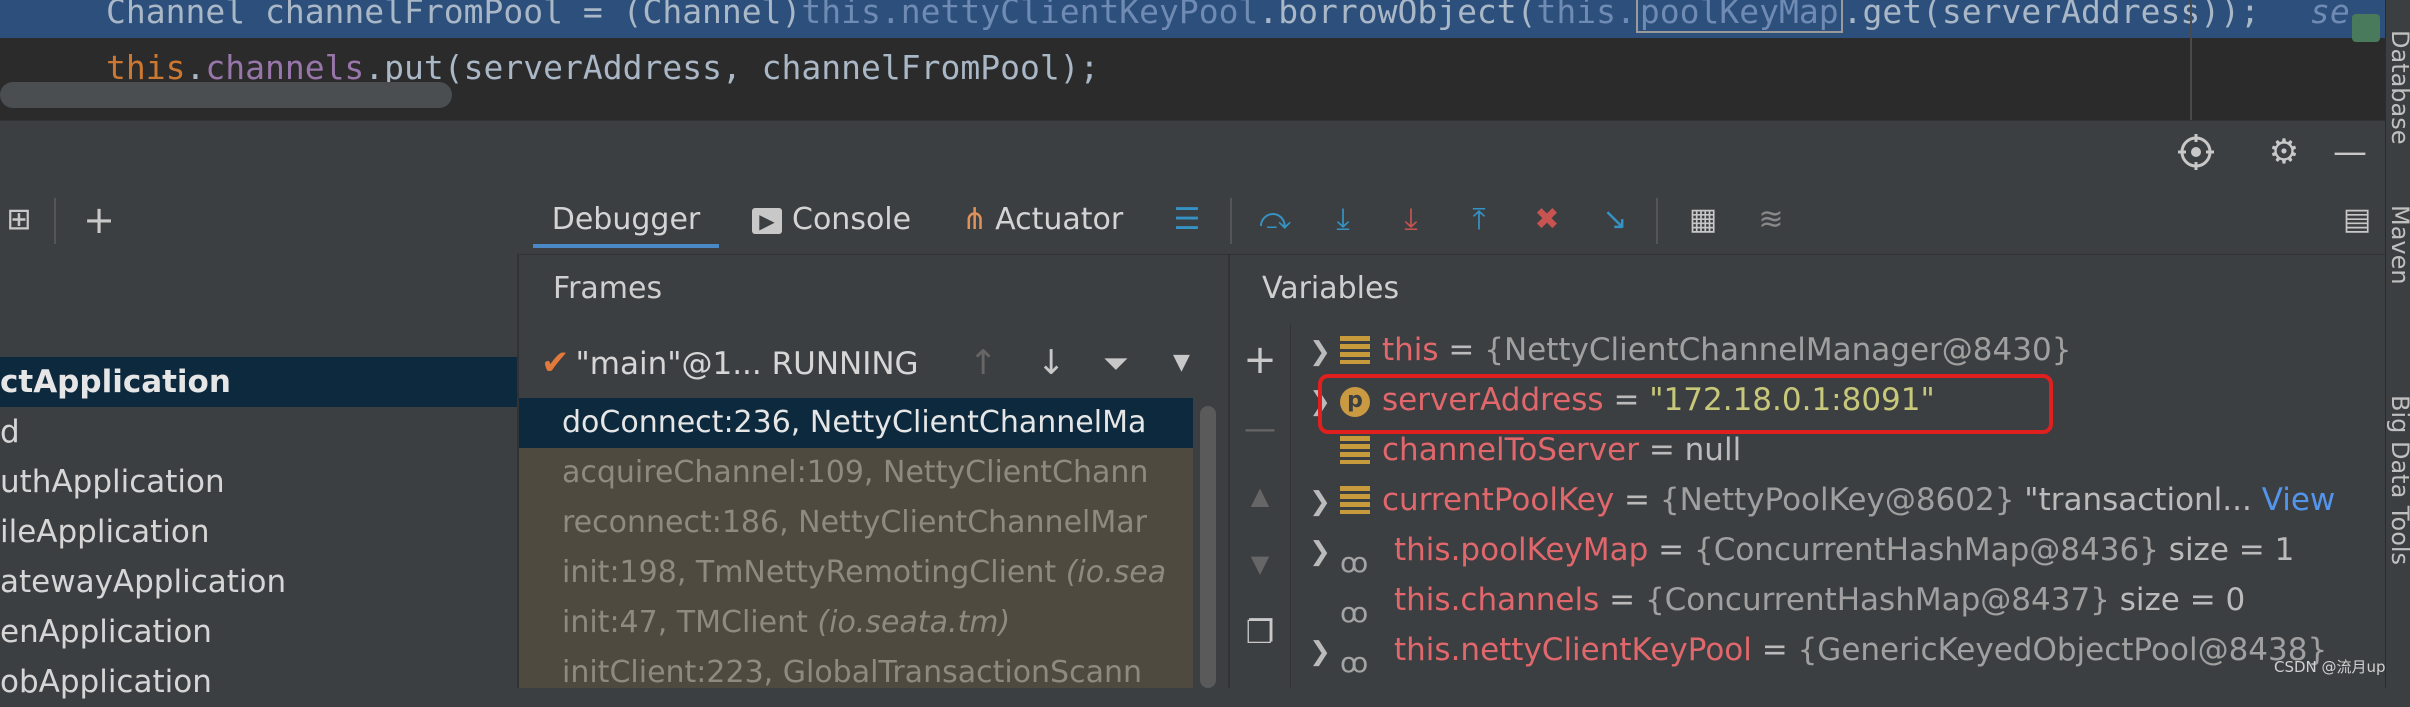  Describe the element at coordinates (2398, 87) in the screenshot. I see `database-tool-label: Database` at that location.